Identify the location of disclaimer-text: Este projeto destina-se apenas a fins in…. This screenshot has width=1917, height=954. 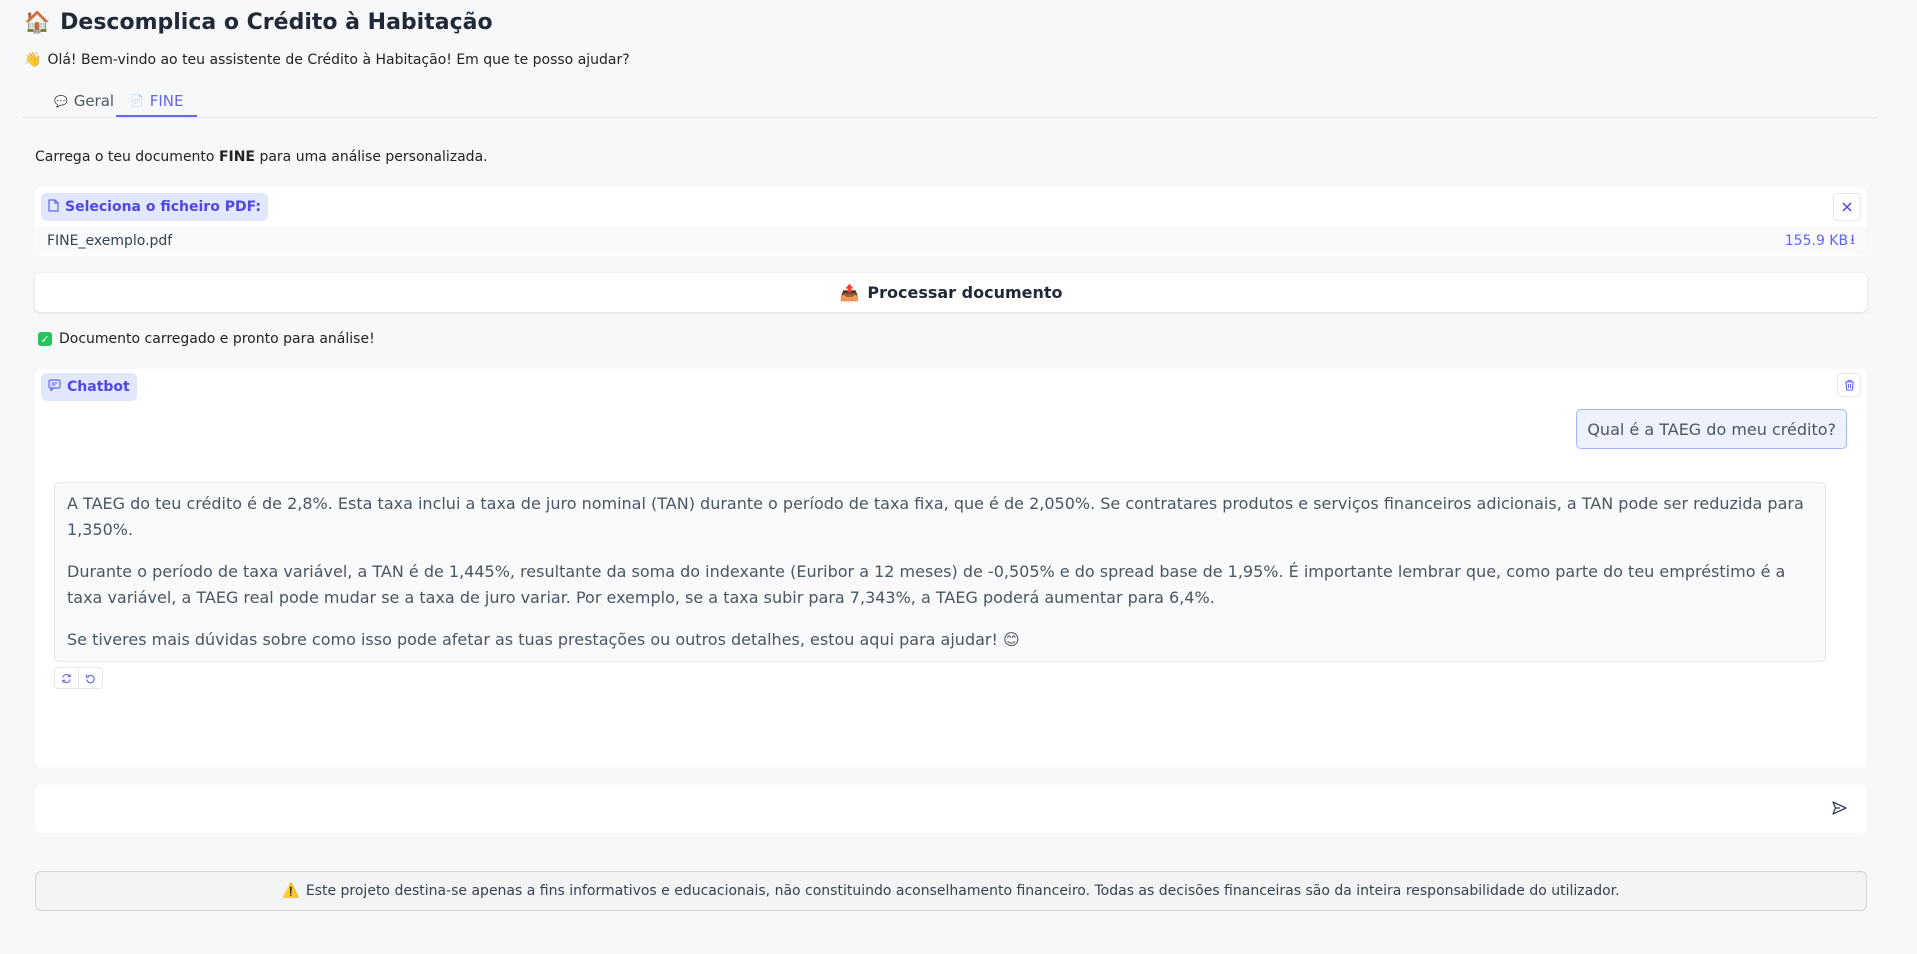
(962, 891).